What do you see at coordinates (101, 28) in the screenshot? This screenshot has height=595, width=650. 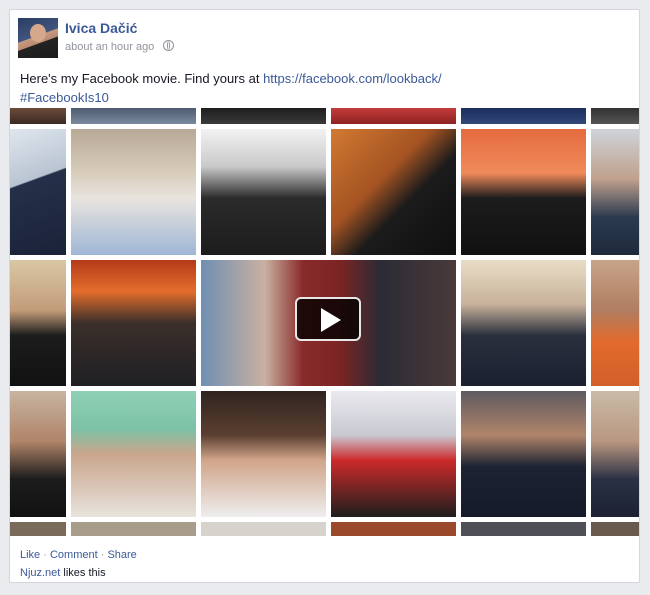 I see `author-name: Ivica Dačić` at bounding box center [101, 28].